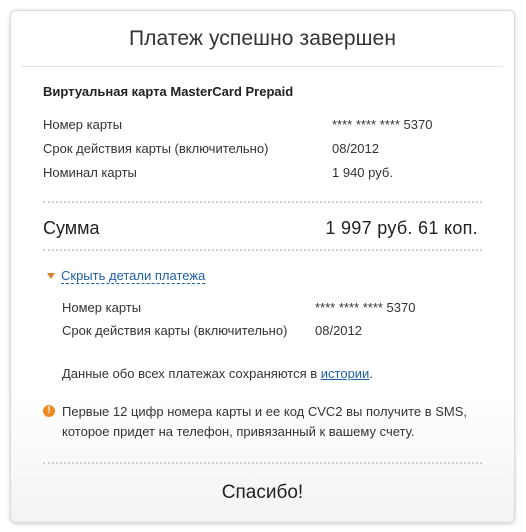 The height and width of the screenshot is (532, 526). What do you see at coordinates (191, 373) in the screenshot?
I see `history-text: Данные обо всех платежах сохраняются в` at bounding box center [191, 373].